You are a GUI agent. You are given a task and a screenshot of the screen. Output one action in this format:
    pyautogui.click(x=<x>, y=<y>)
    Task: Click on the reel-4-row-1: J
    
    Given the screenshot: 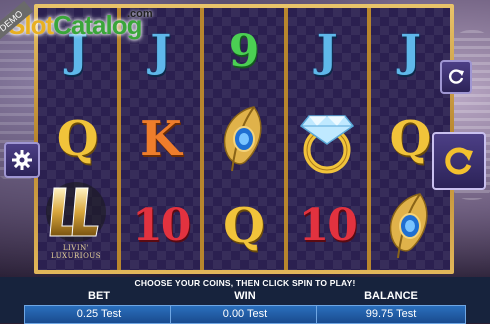 What is the action you would take?
    pyautogui.click(x=327, y=52)
    